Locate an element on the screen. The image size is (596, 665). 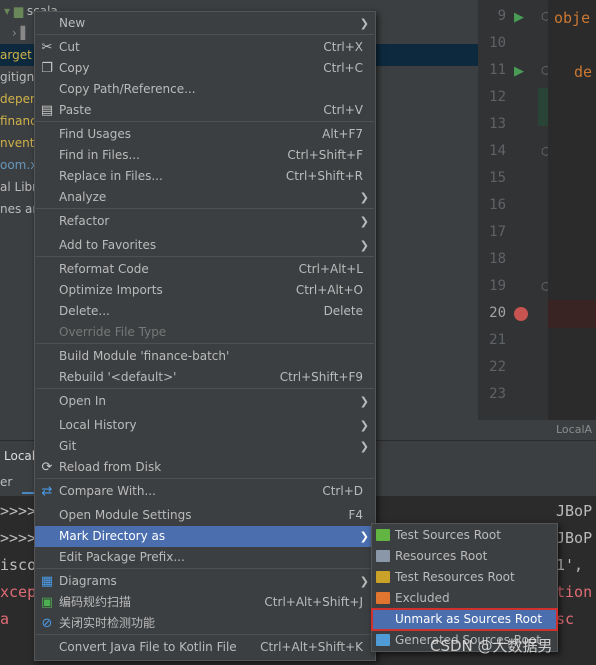
tree-row: oom.x is located at coordinates (18, 165).